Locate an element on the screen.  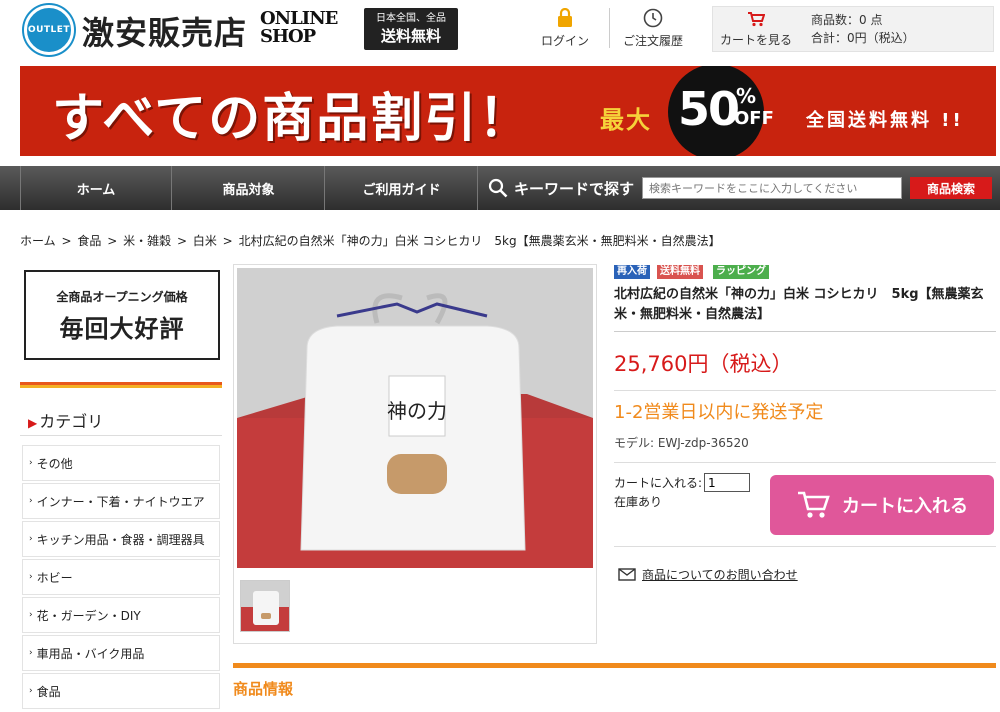
category-title: カテゴリ is located at coordinates (71, 421).